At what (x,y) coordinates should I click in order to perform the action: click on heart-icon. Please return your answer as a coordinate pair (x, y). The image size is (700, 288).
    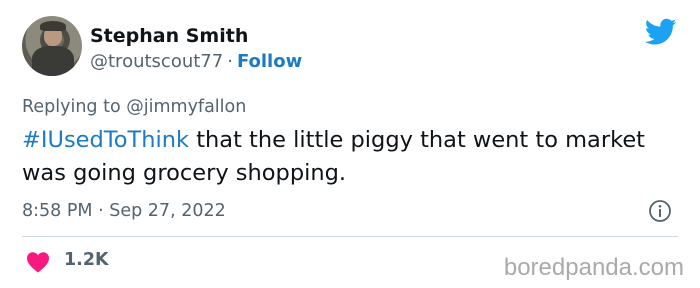
    Looking at the image, I should click on (38, 262).